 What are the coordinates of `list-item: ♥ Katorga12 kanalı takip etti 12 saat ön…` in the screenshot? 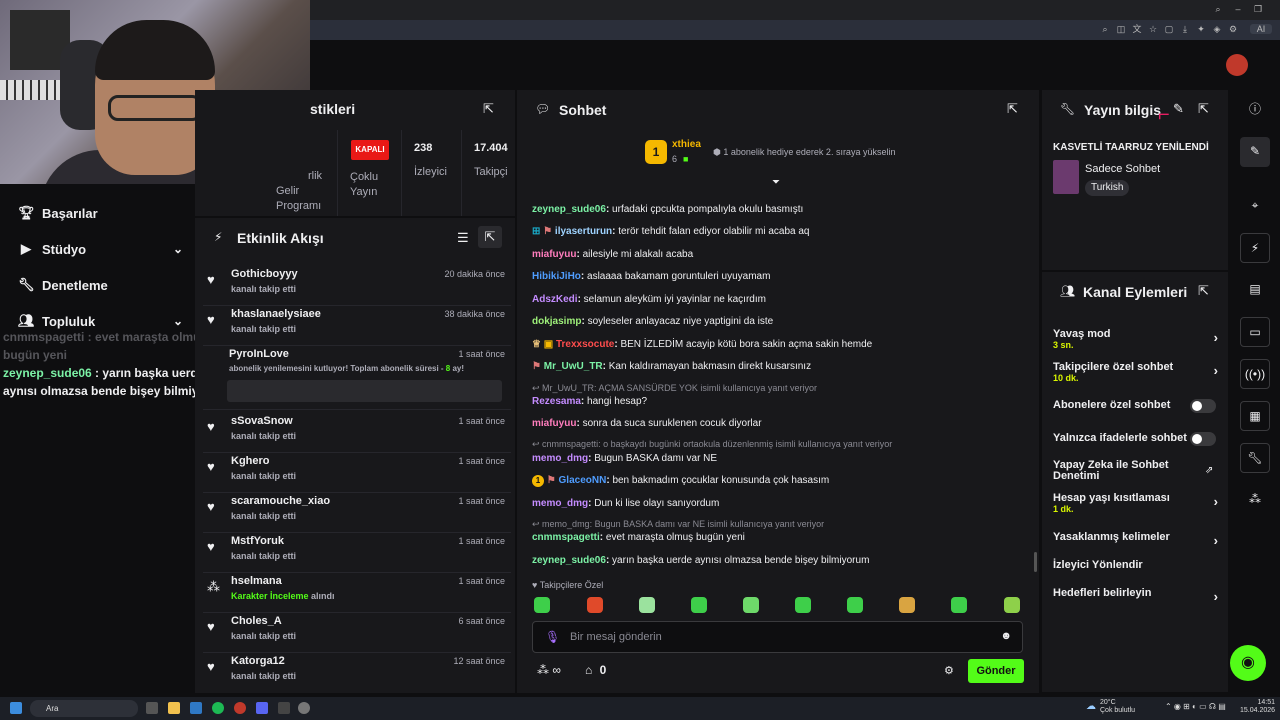 It's located at (356, 668).